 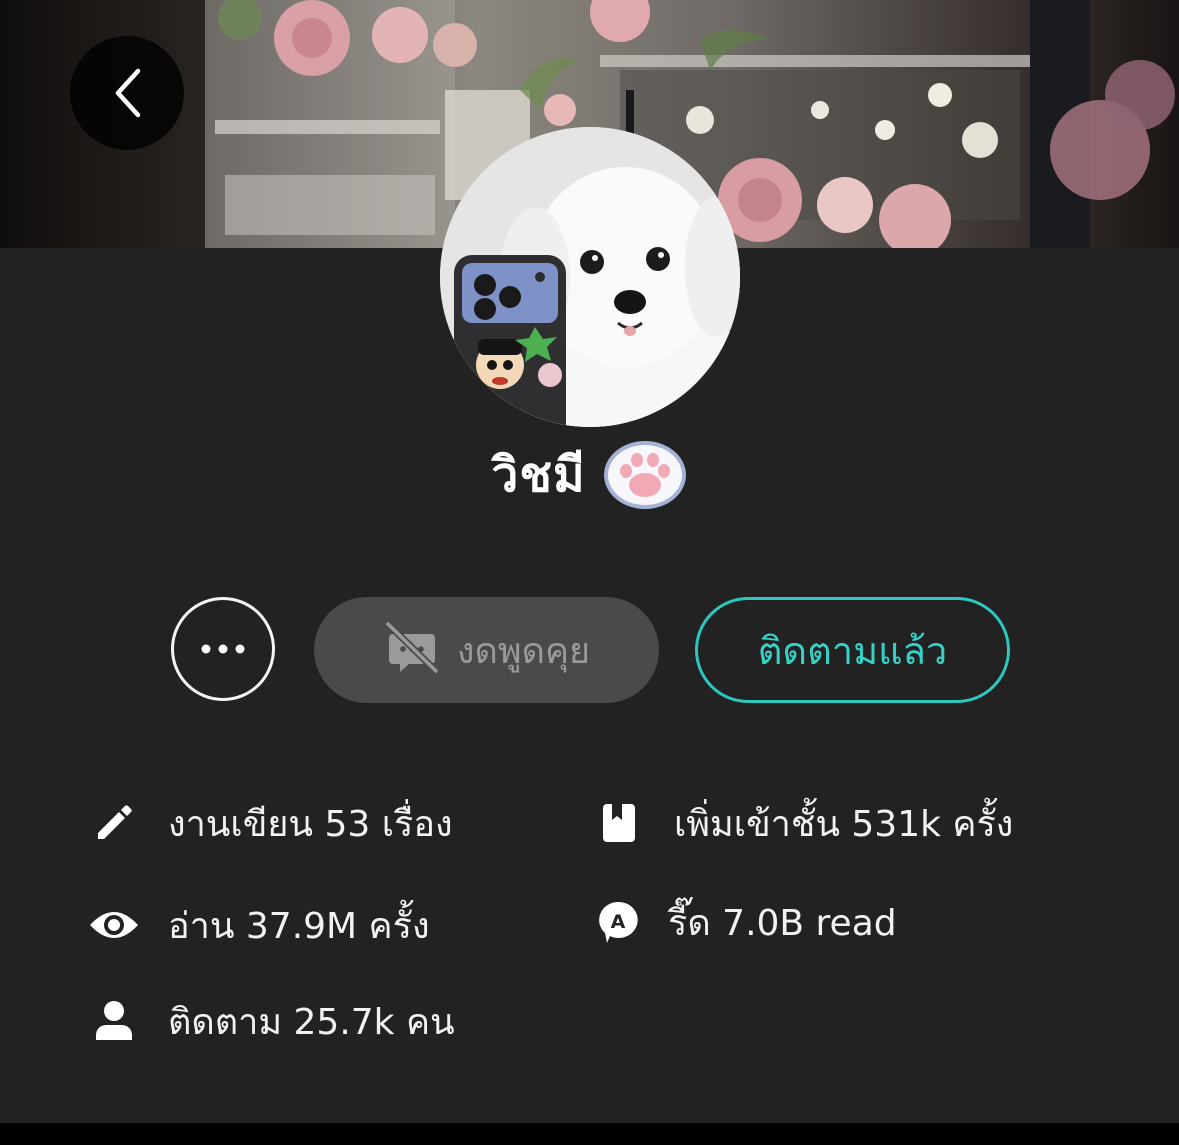 I want to click on stat-read-coins: A รี๊ด 7.0B read, so click(x=743, y=922).